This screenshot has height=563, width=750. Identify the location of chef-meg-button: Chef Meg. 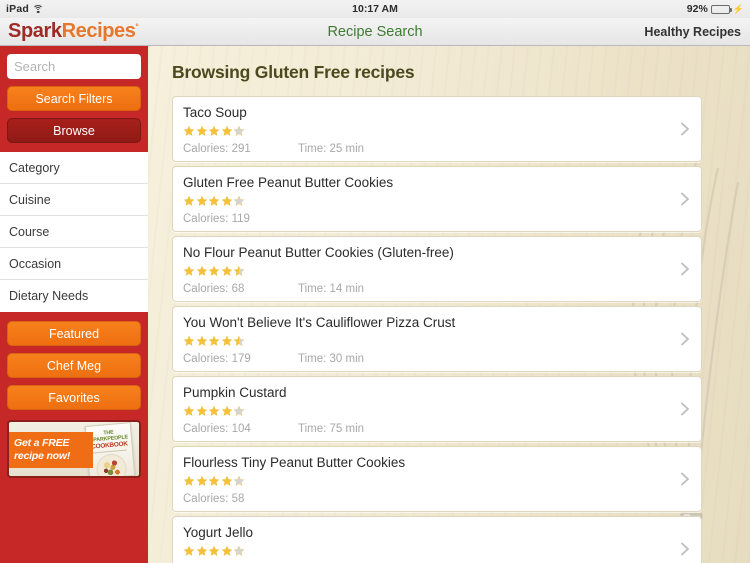
(74, 365).